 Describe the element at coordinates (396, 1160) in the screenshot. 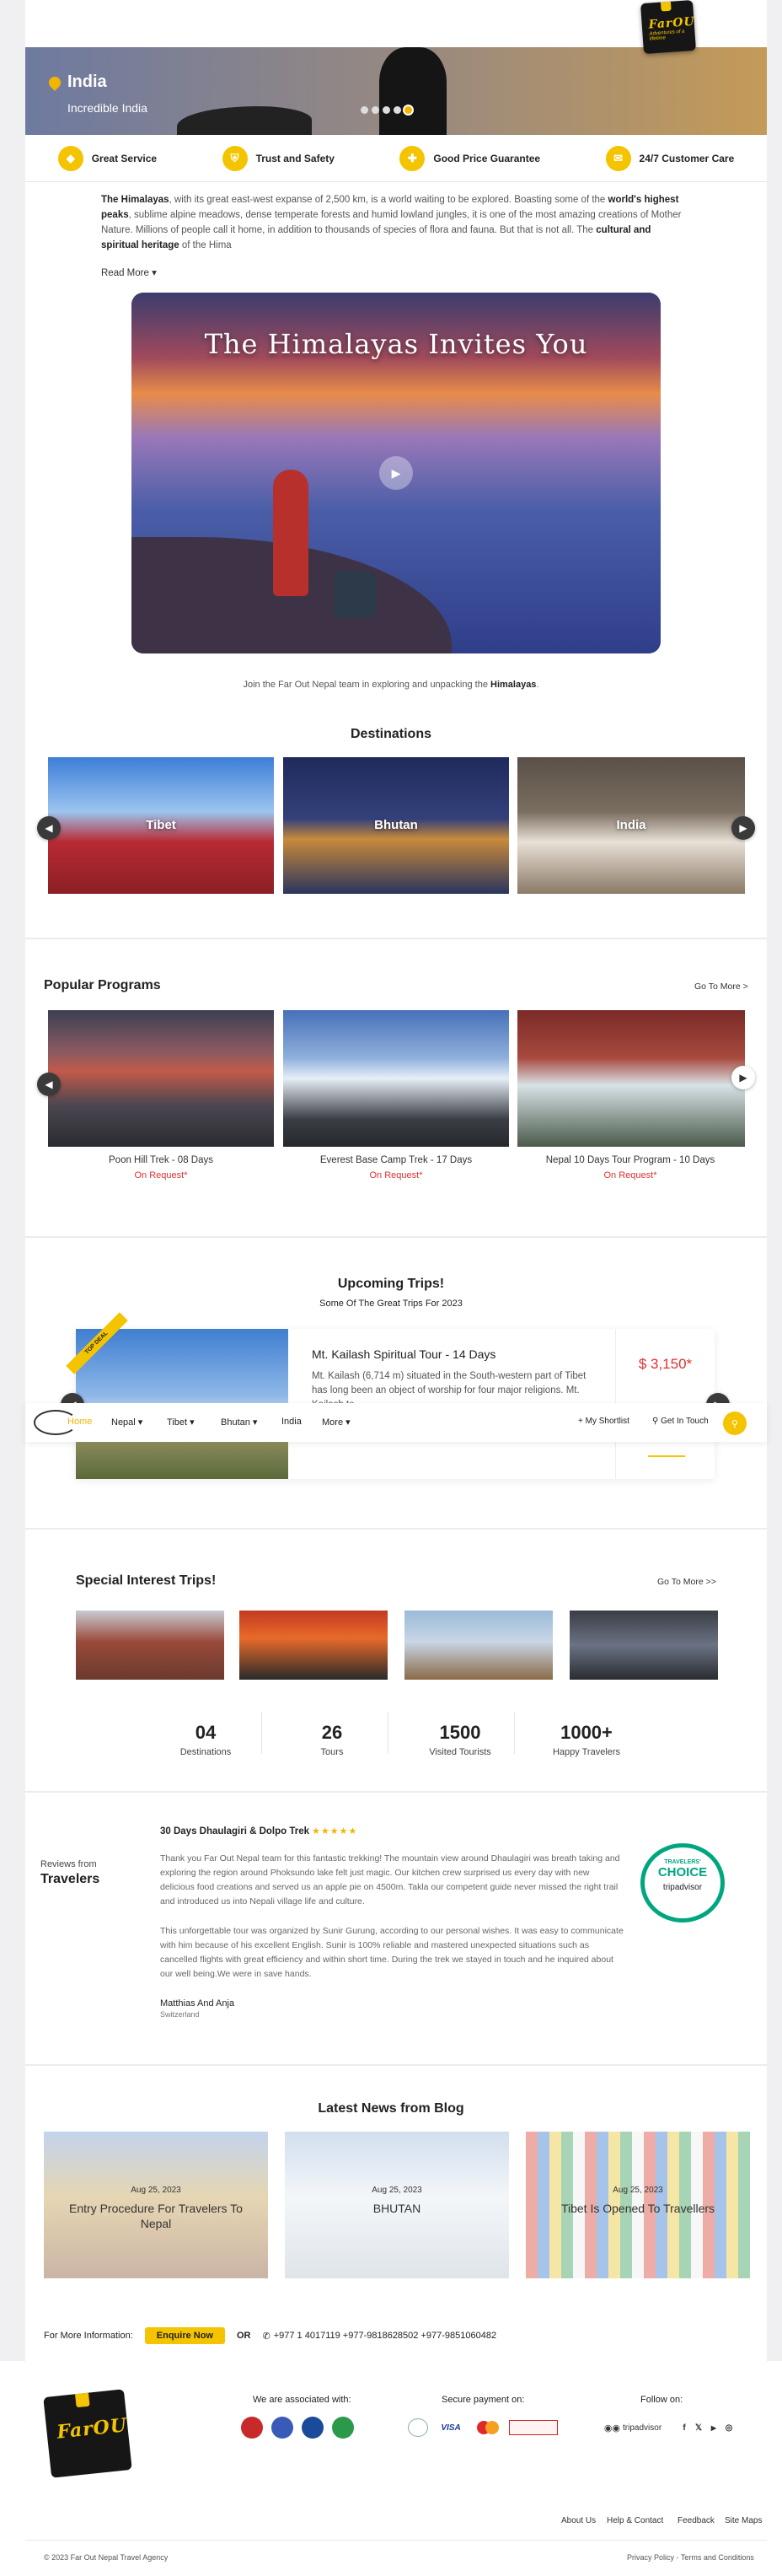

I see `program-name: Everest Base Camp Trek - 17 Days` at that location.